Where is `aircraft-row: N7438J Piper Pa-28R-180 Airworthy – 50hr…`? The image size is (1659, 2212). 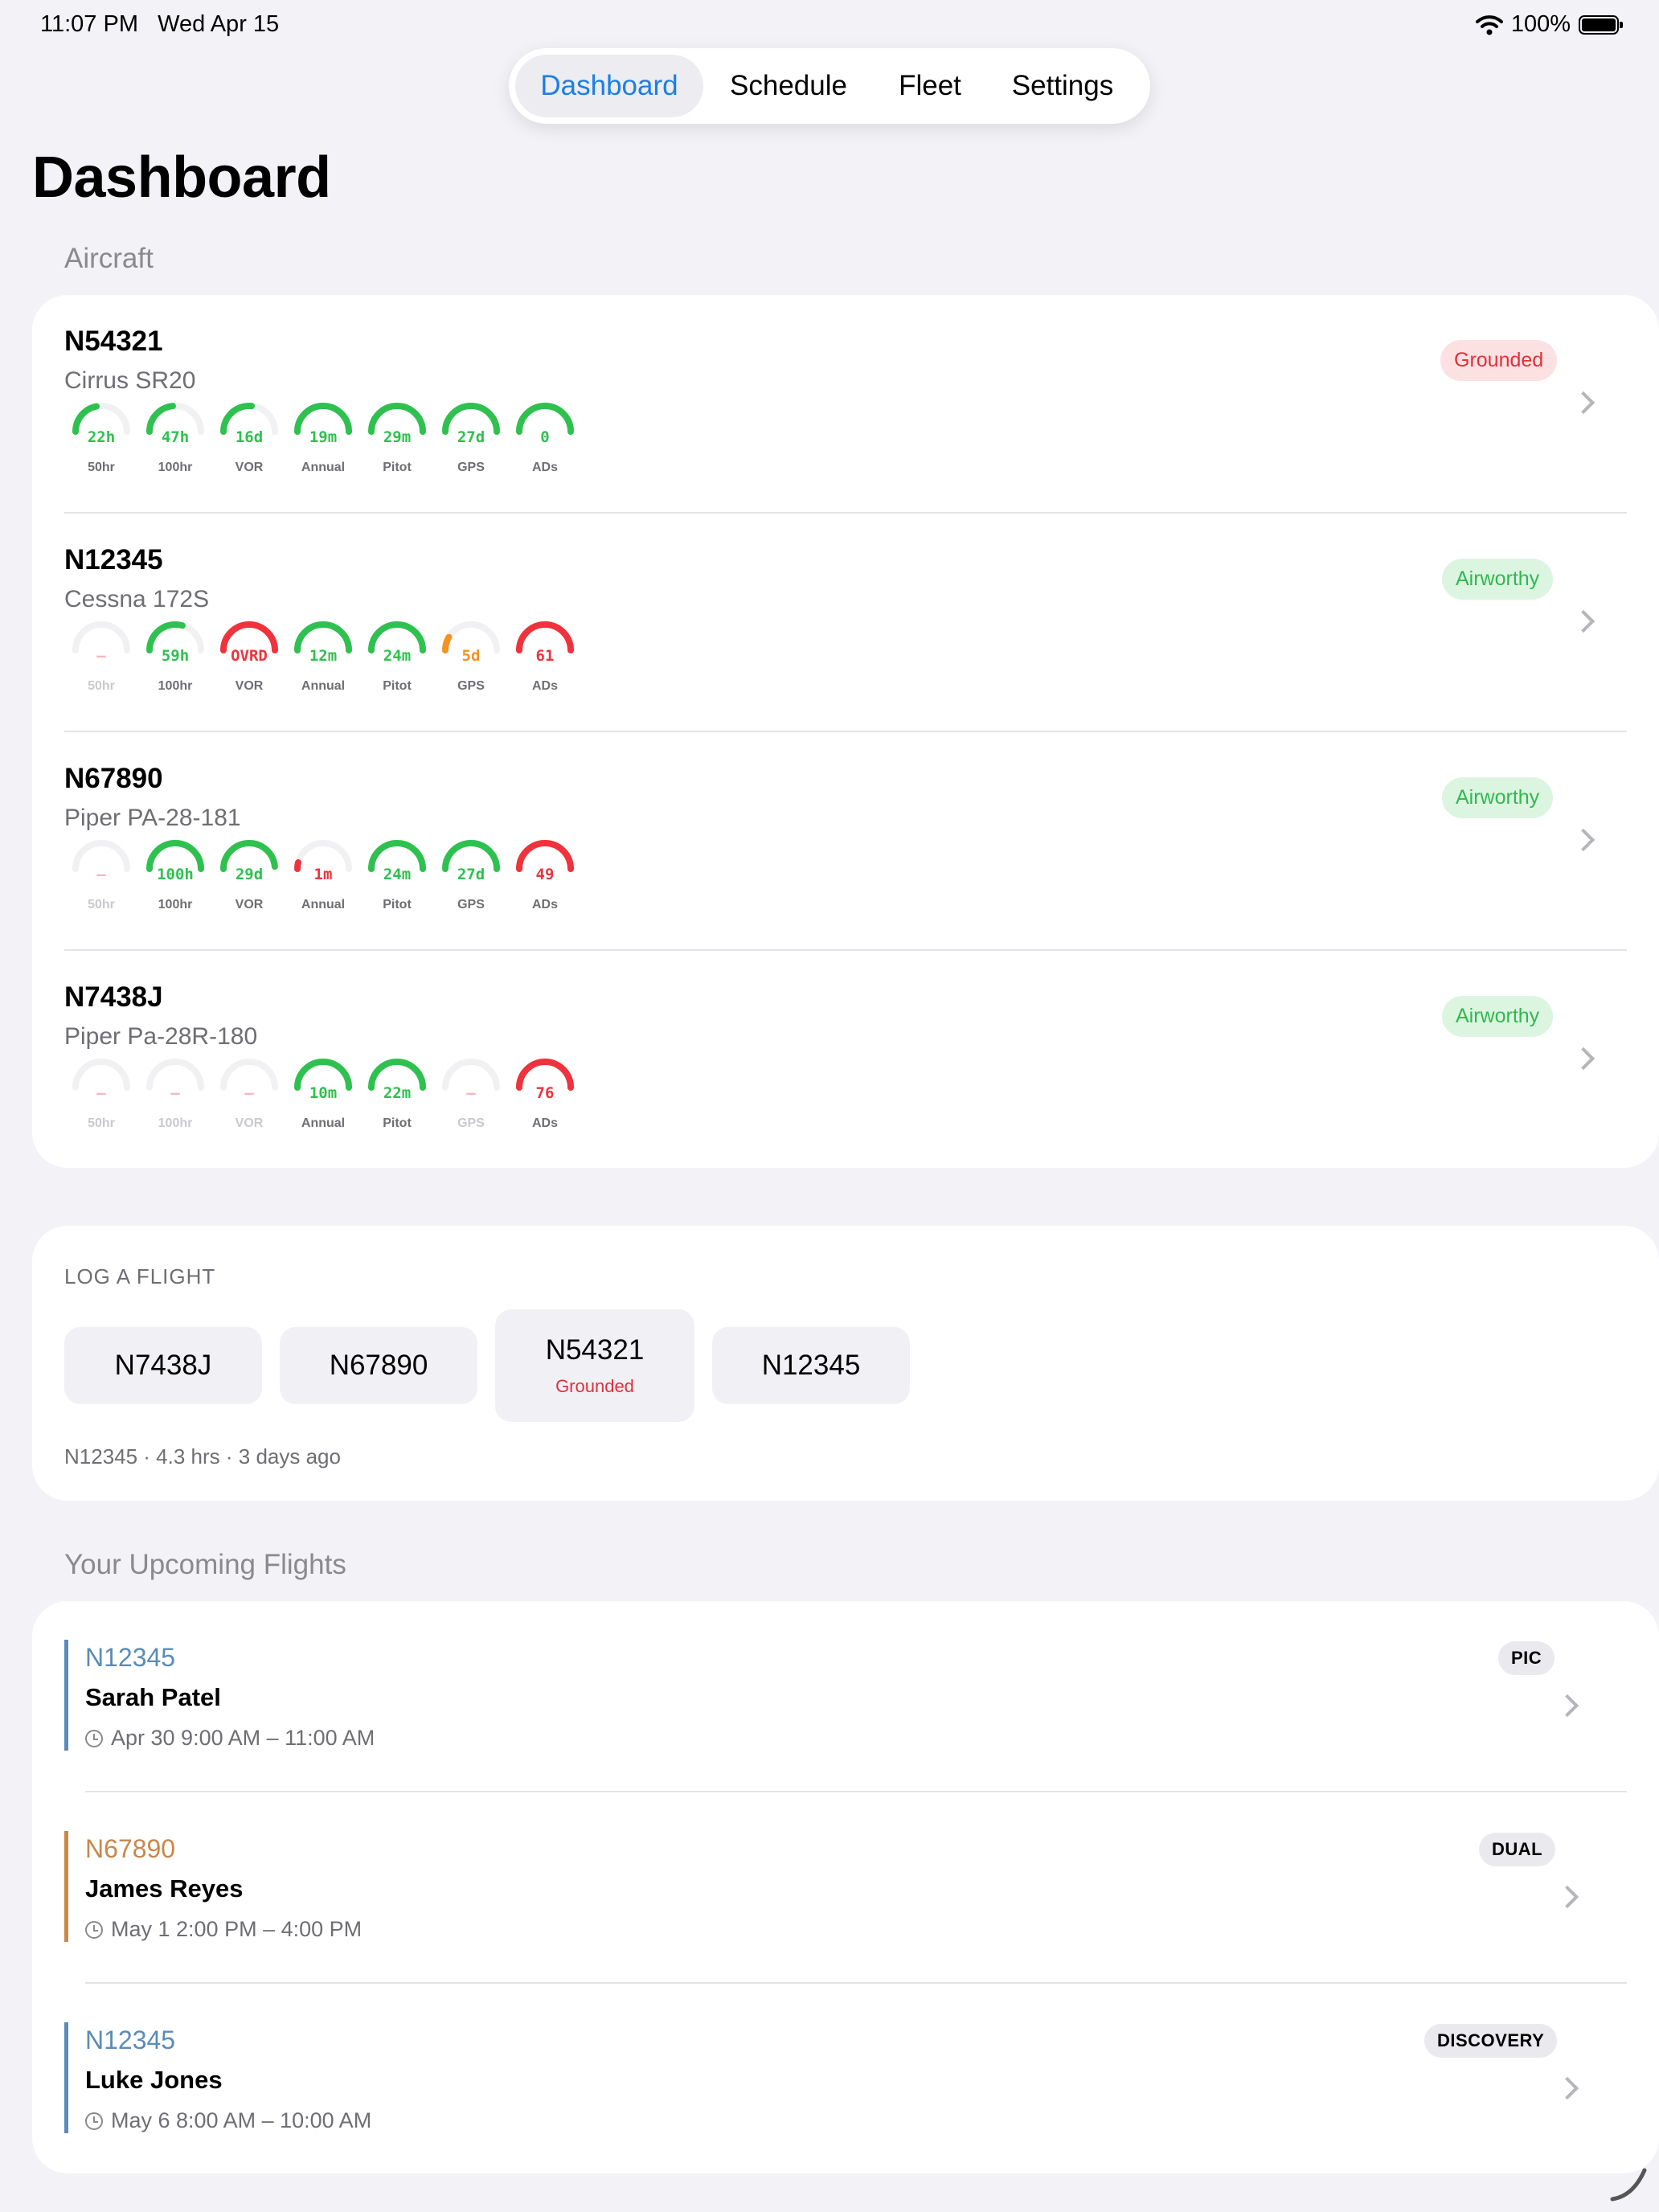
aircraft-row: N7438J Piper Pa-28R-180 Airworthy – 50hr… is located at coordinates (845, 1060).